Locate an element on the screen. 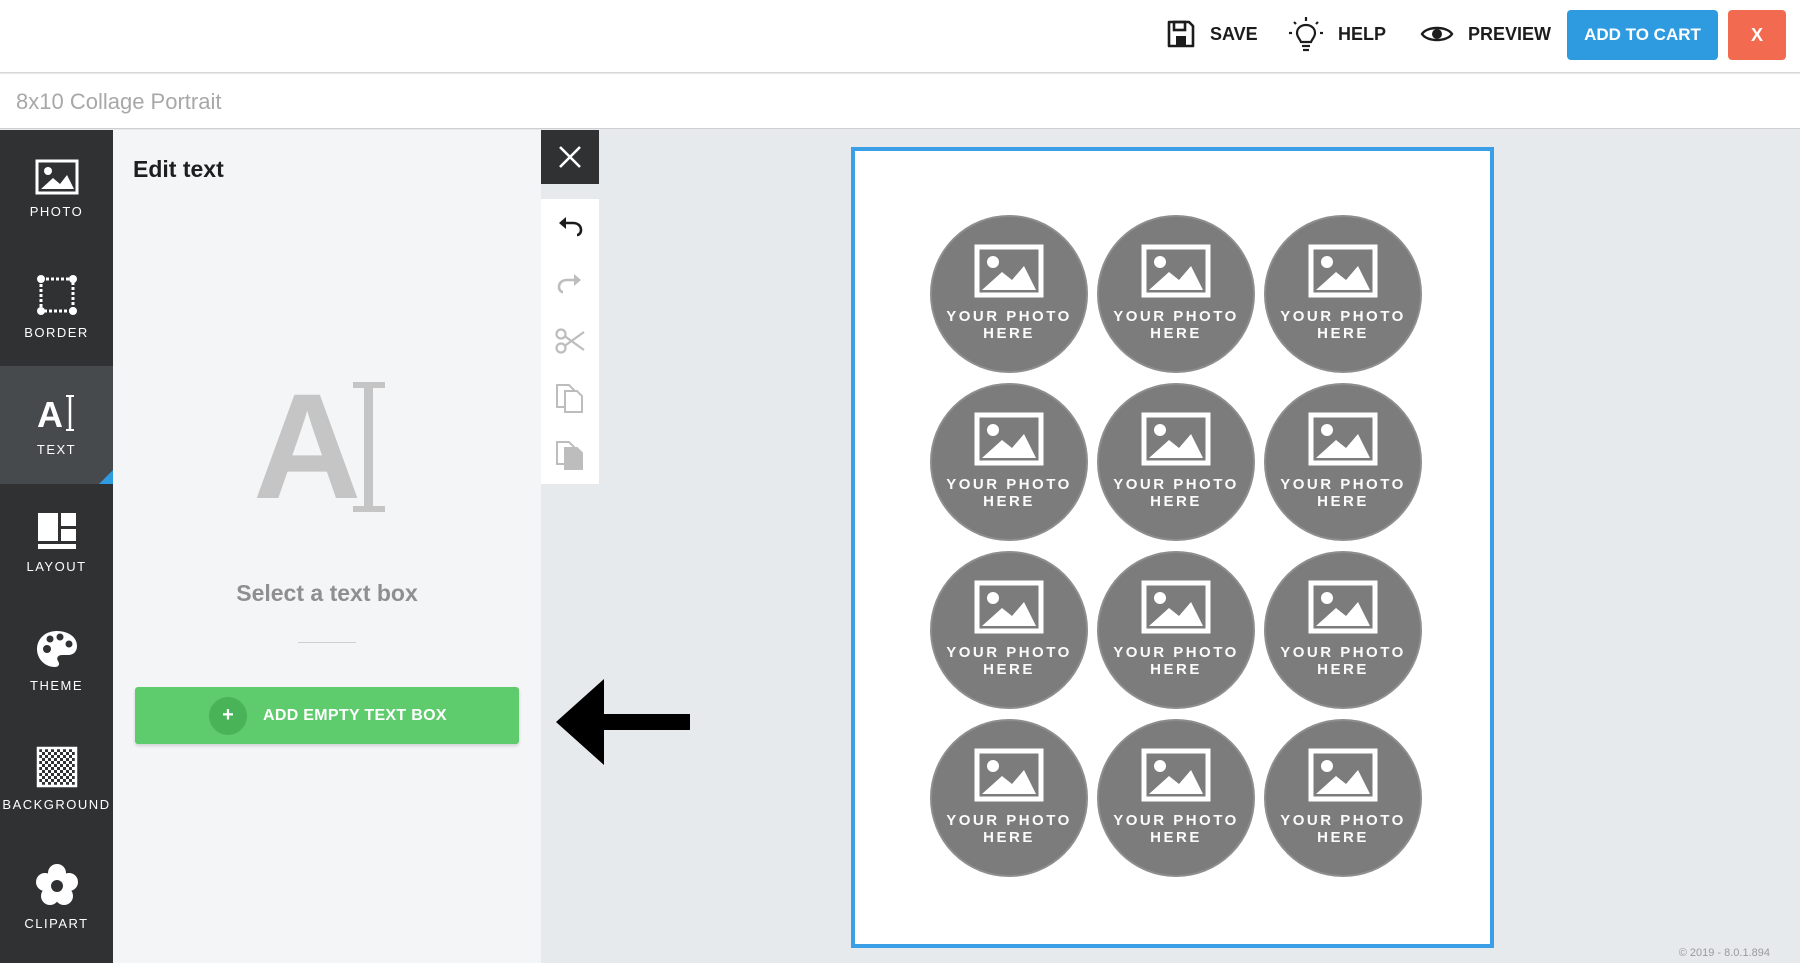 This screenshot has height=963, width=1800. cut-button is located at coordinates (570, 341).